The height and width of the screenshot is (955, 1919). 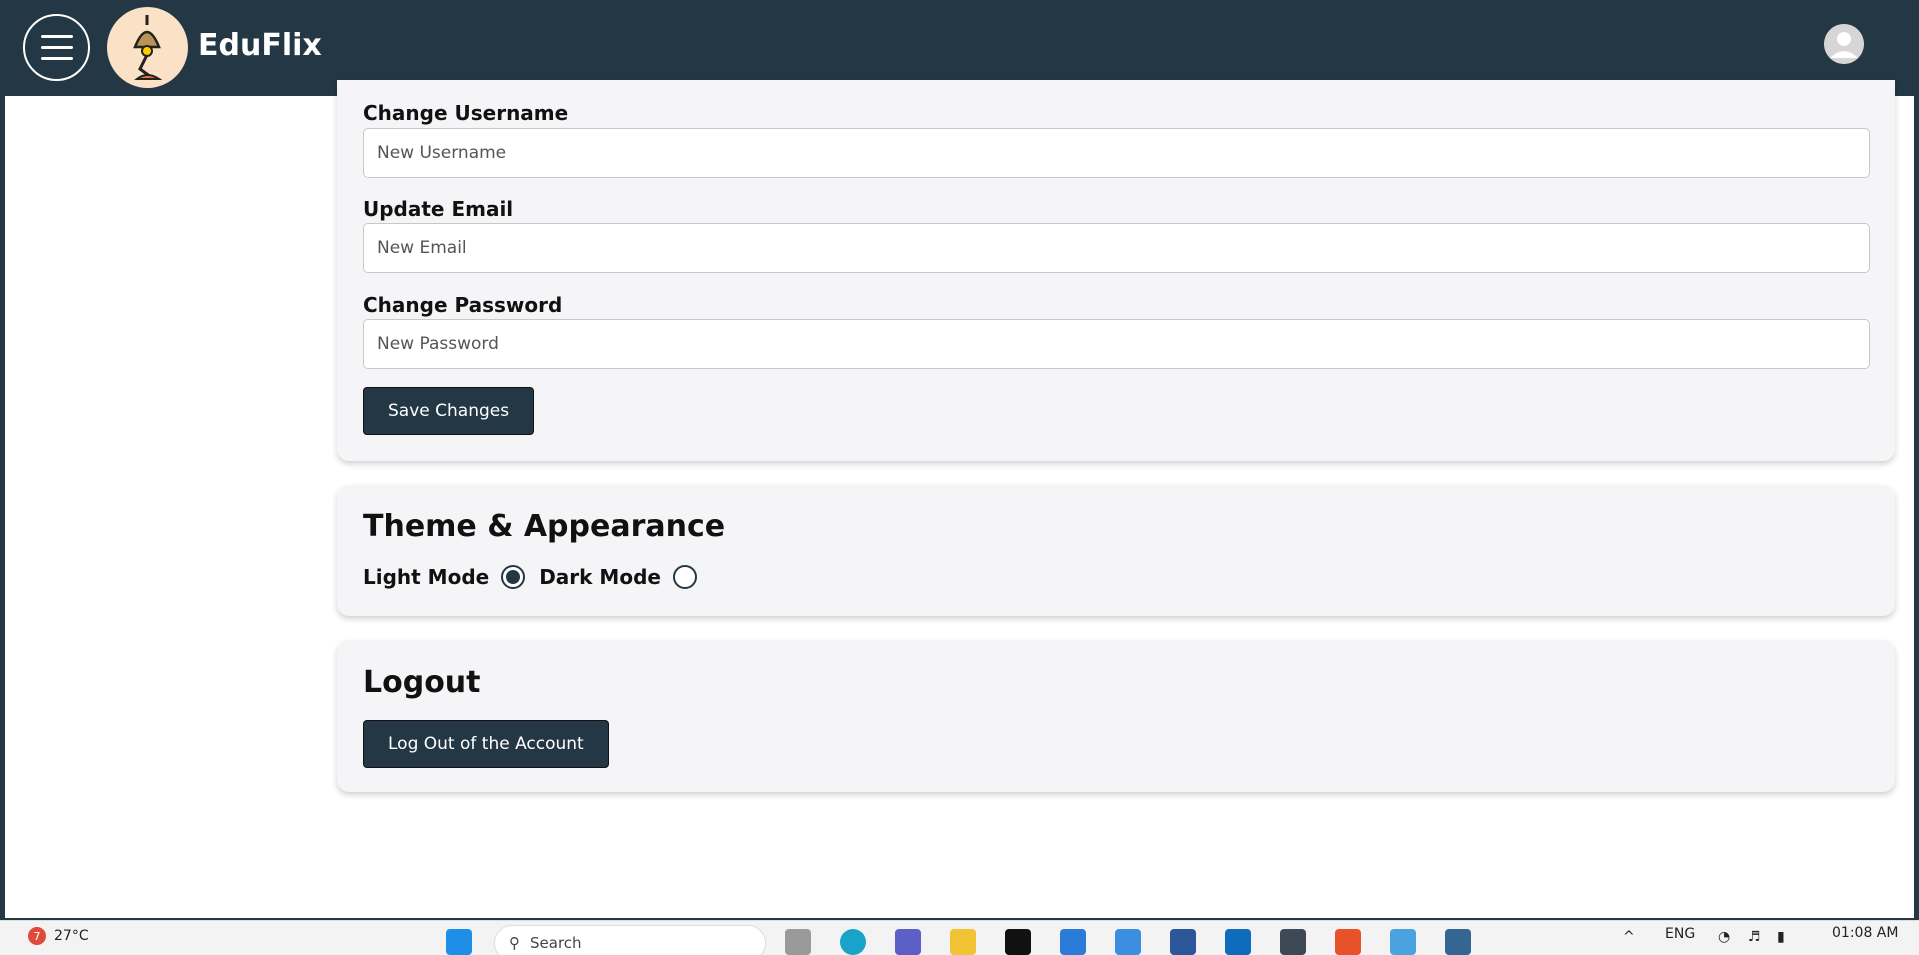 I want to click on log-out-button: Log Out of the Account, so click(x=486, y=744).